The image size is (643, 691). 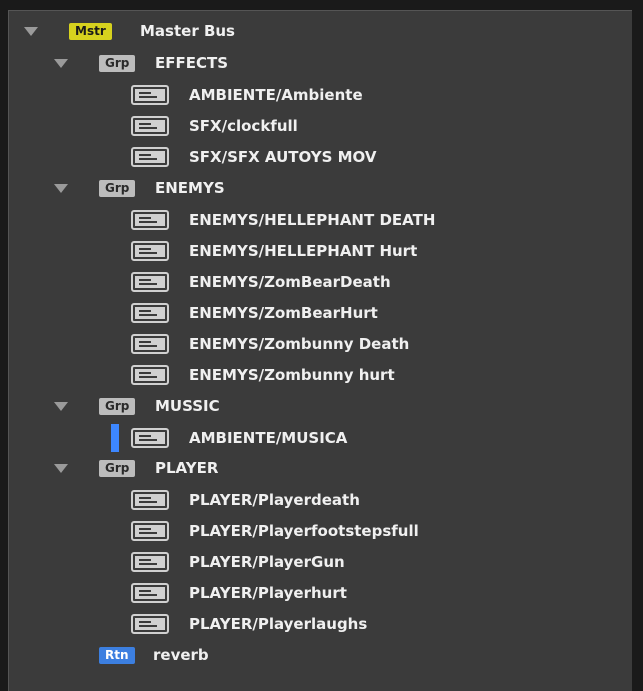 I want to click on event-label: AMBIENTE/Ambiente, so click(x=276, y=95).